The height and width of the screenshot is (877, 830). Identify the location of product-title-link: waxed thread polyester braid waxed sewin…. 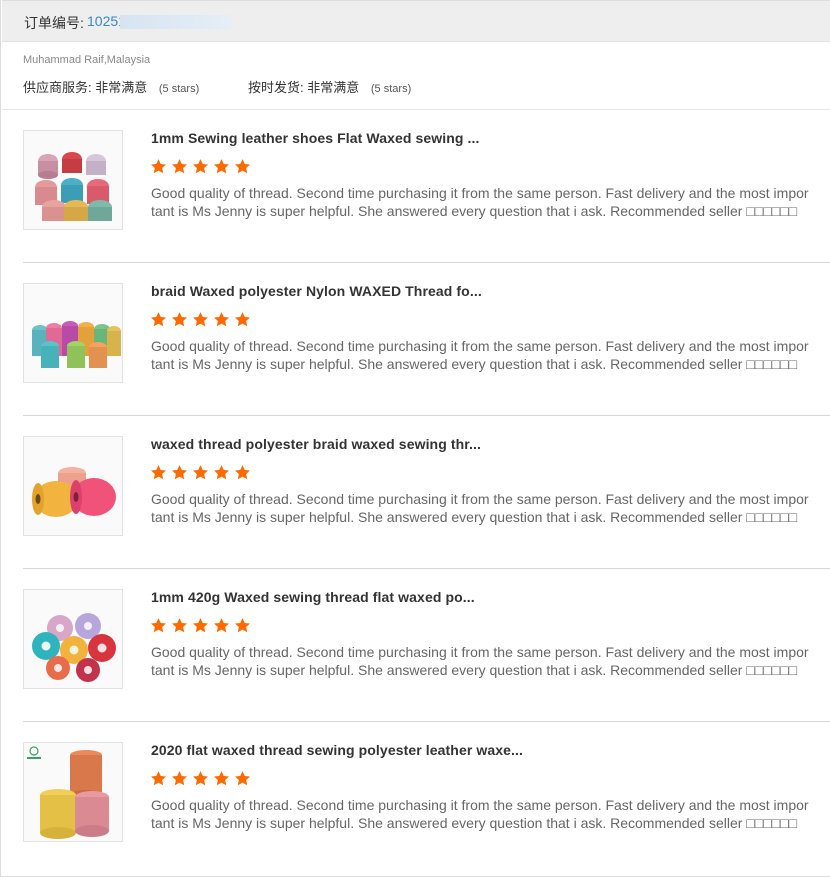
(316, 444).